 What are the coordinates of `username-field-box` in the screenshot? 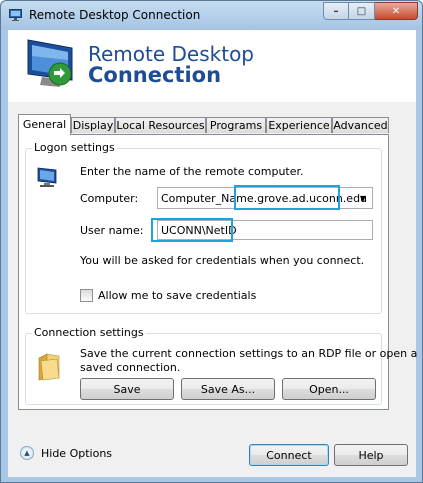 It's located at (265, 230).